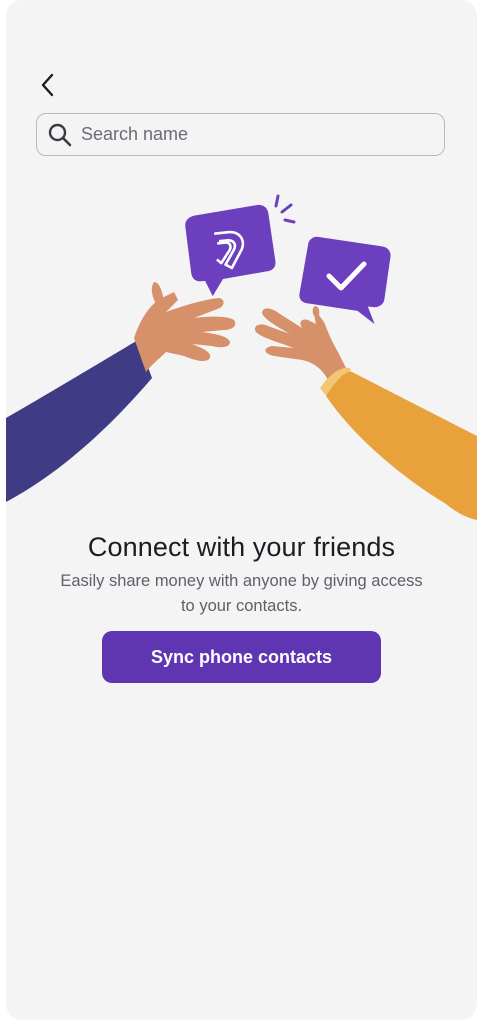 This screenshot has width=481, height=1020. I want to click on right-speech-bubble, so click(345, 280).